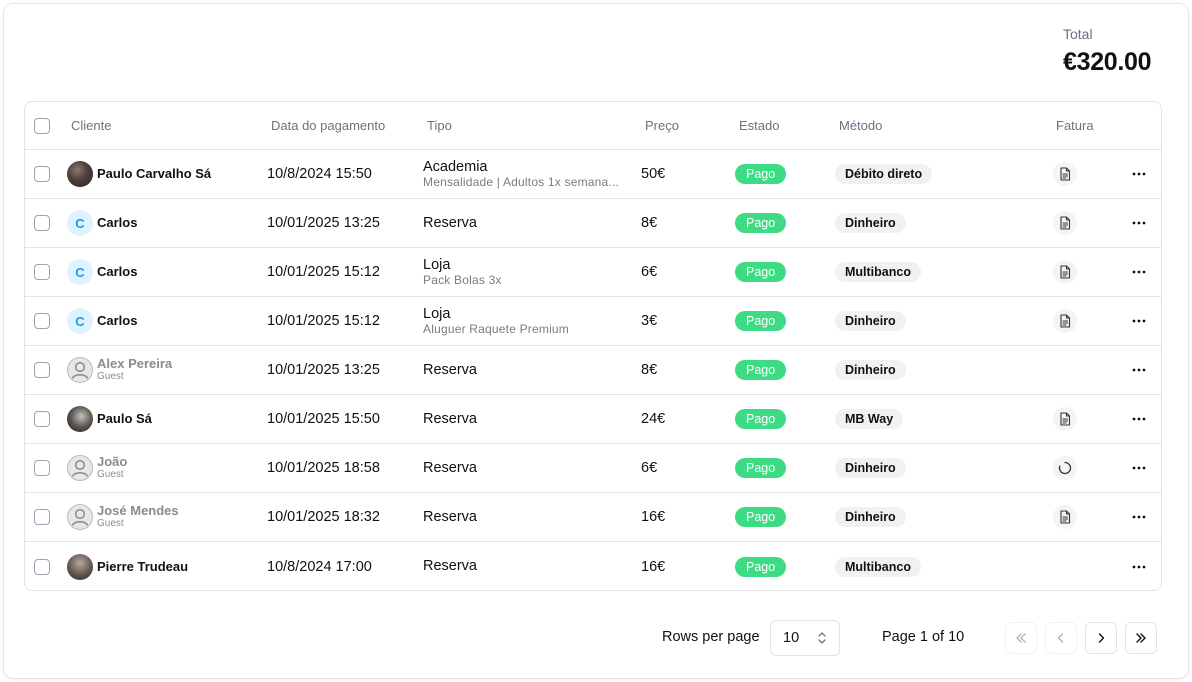  I want to click on page-indicator: Page 1 of 10, so click(923, 637).